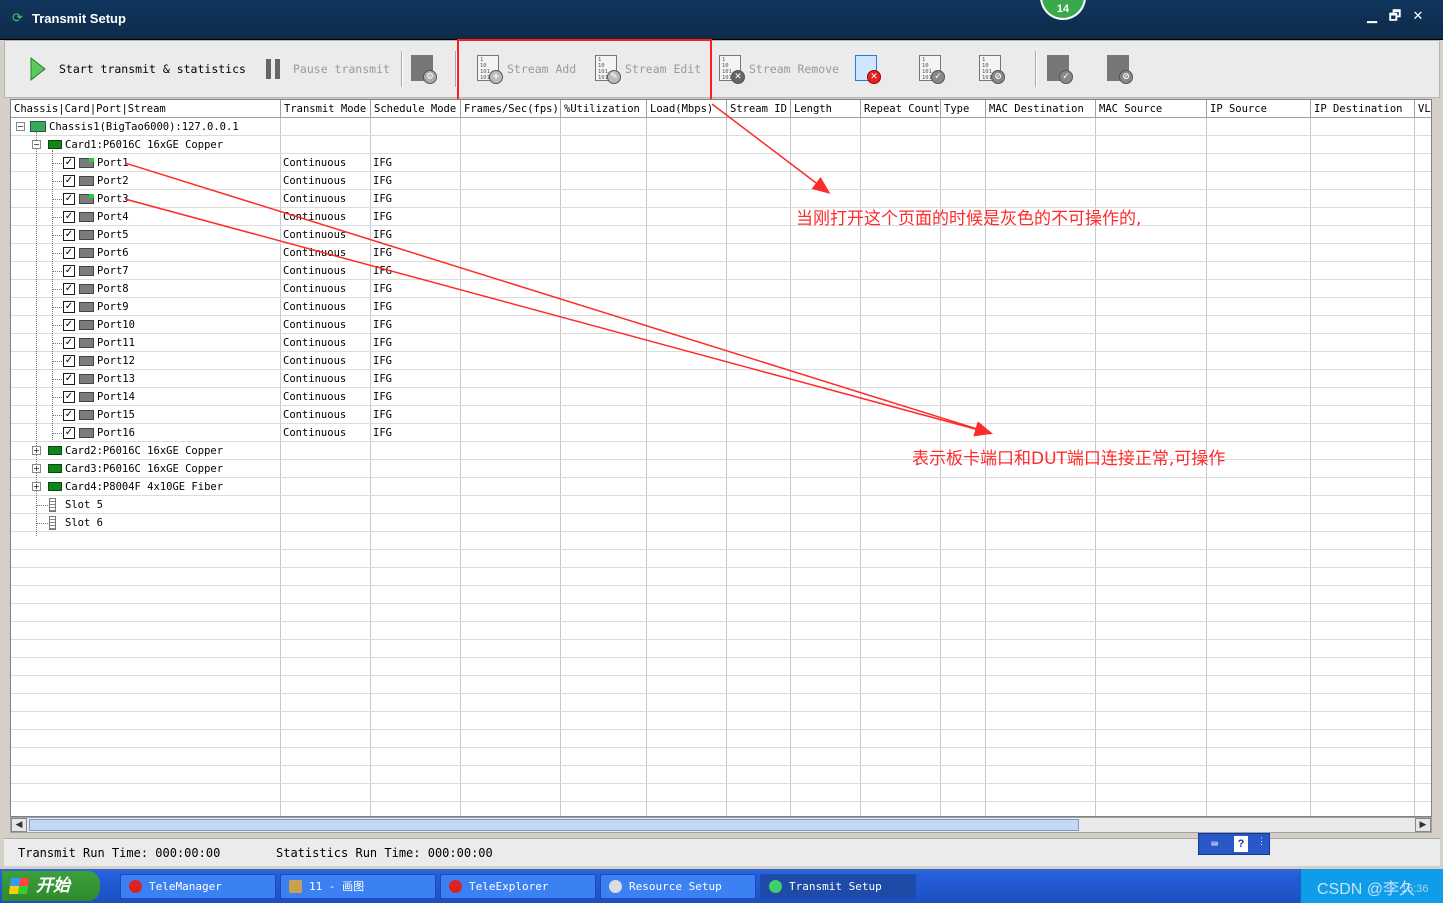  Describe the element at coordinates (86, 181) in the screenshot. I see `port-icon` at that location.